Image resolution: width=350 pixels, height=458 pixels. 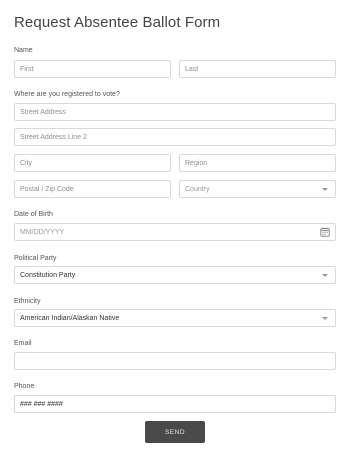 What do you see at coordinates (257, 163) in the screenshot?
I see `region-field: Region` at bounding box center [257, 163].